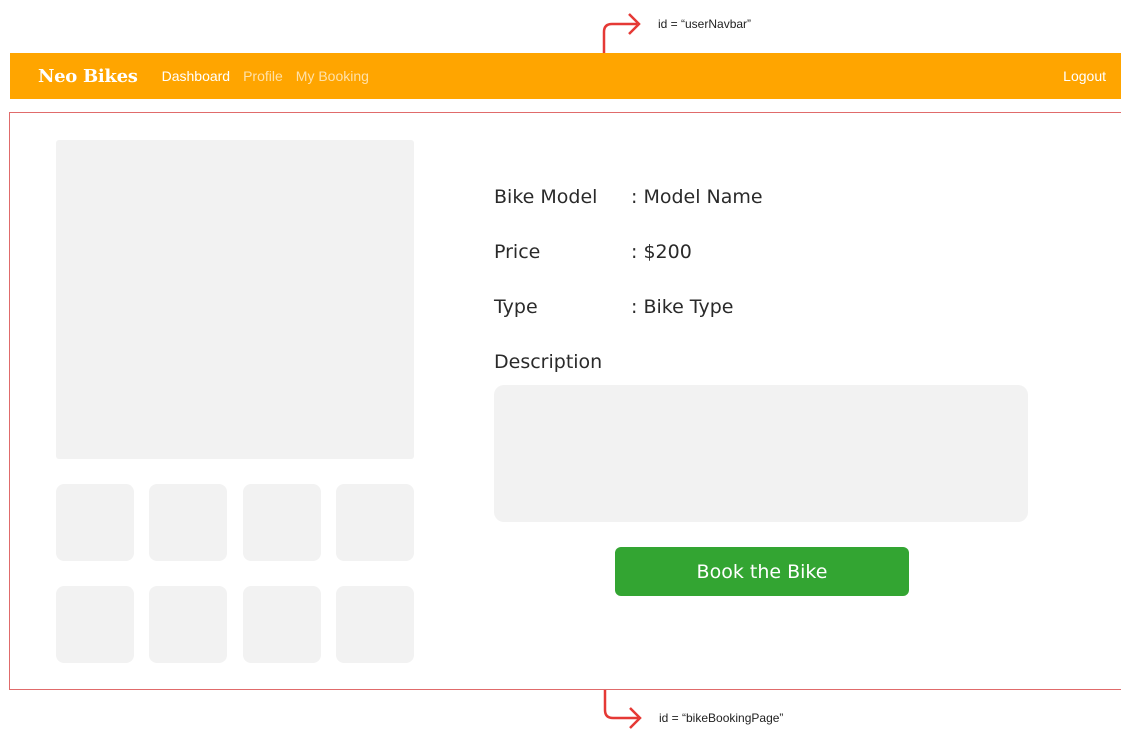  What do you see at coordinates (621, 35) in the screenshot?
I see `annotation-arrow-navbar` at bounding box center [621, 35].